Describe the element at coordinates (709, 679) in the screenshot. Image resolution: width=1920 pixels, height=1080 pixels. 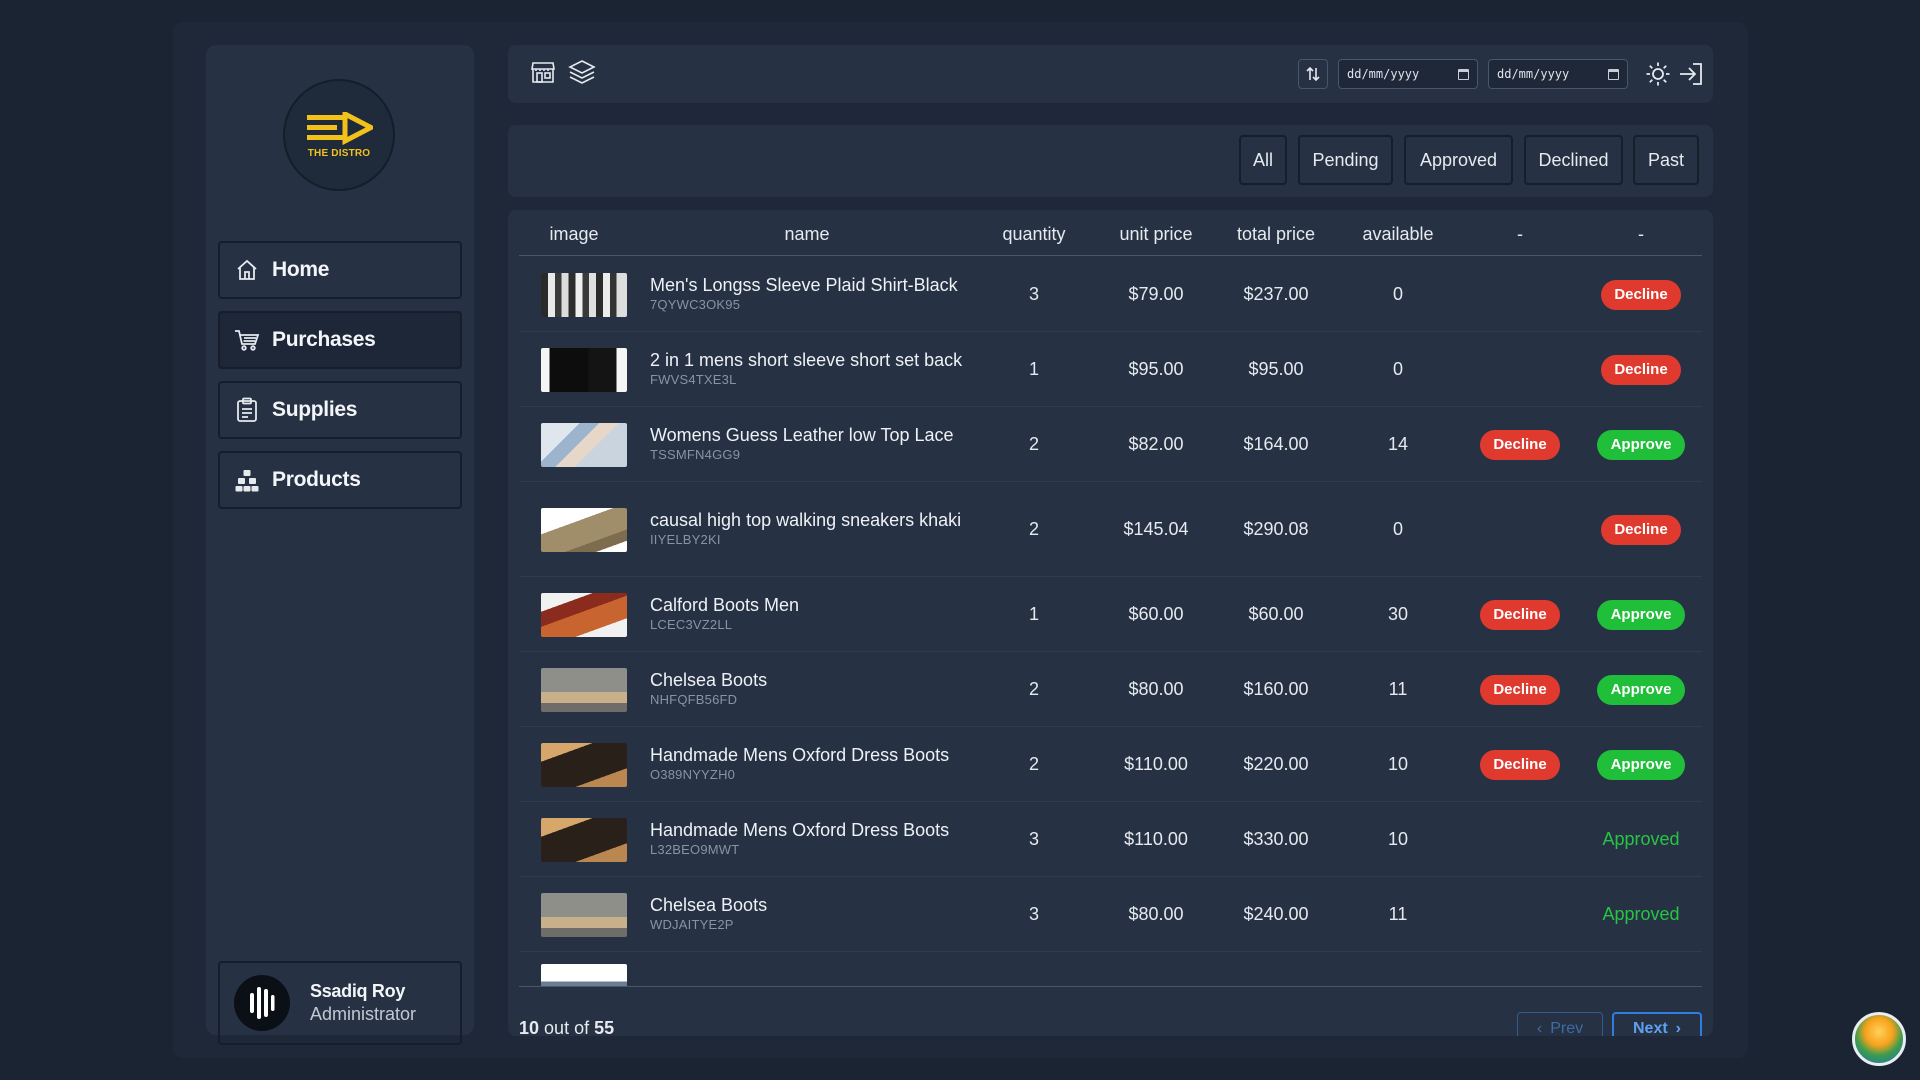
I see `product-name: Chelsea Boots` at that location.